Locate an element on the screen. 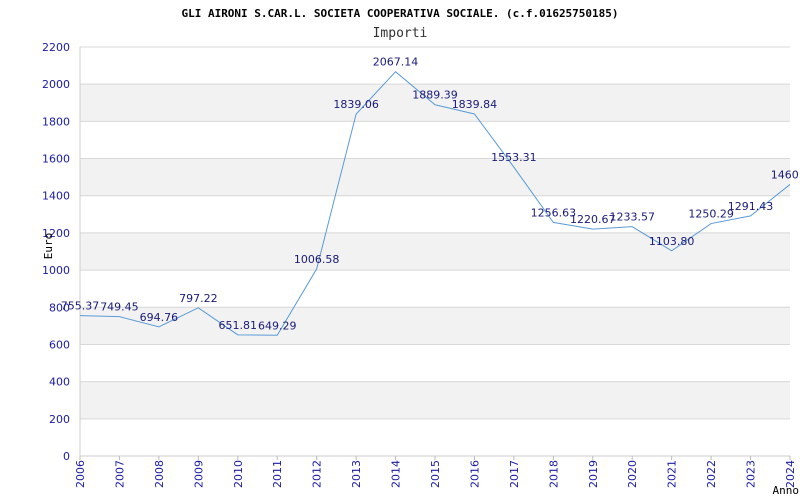 Image resolution: width=800 pixels, height=500 pixels. x-tick-label: 2010 is located at coordinates (238, 474).